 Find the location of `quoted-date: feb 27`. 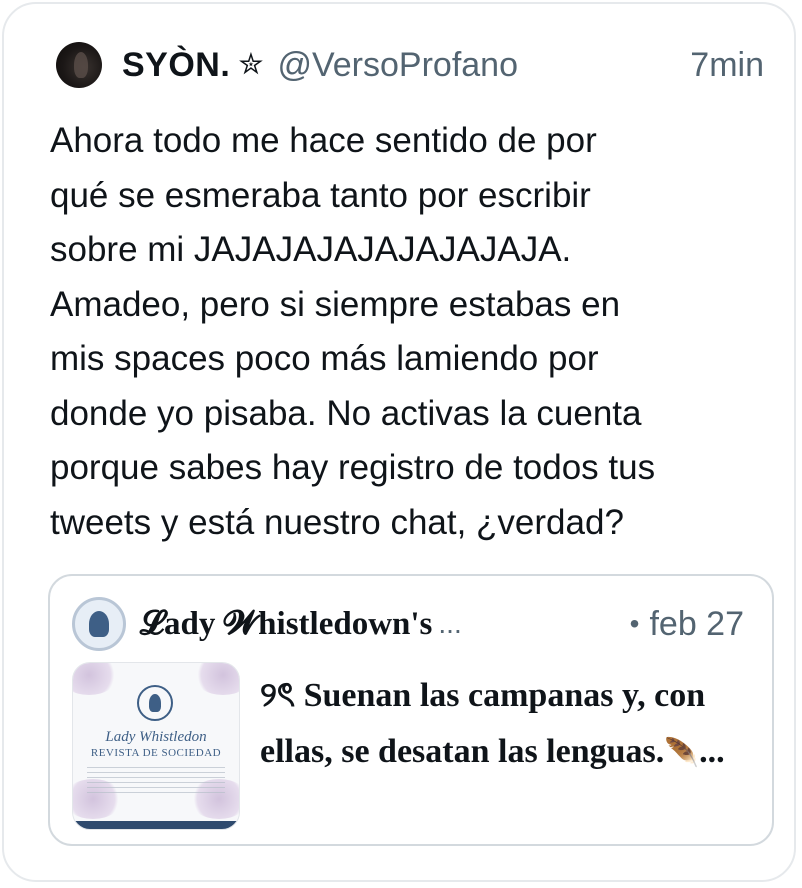

quoted-date: feb 27 is located at coordinates (696, 624).